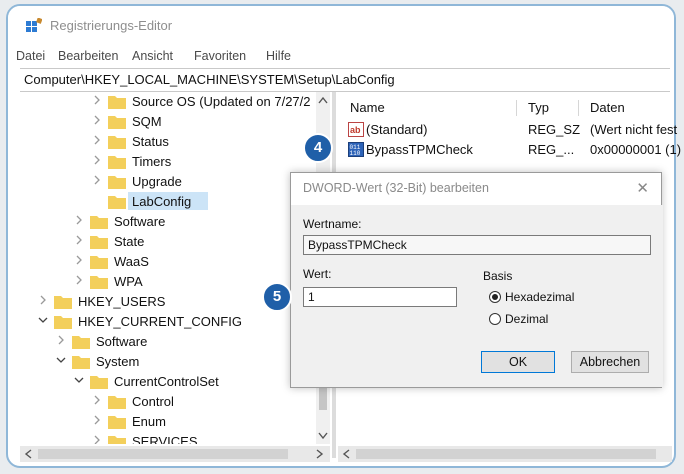 Image resolution: width=684 pixels, height=474 pixels. I want to click on svg-text: 110, so click(355, 153).